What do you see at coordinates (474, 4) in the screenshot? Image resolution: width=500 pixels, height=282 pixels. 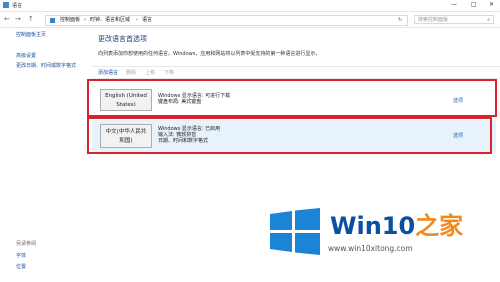 I see `maximize-button: □` at bounding box center [474, 4].